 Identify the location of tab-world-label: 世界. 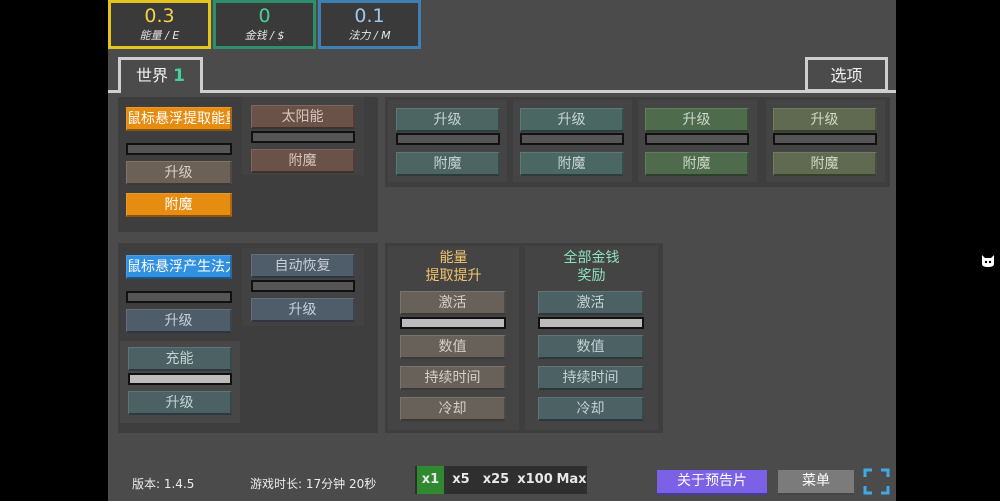
(152, 75).